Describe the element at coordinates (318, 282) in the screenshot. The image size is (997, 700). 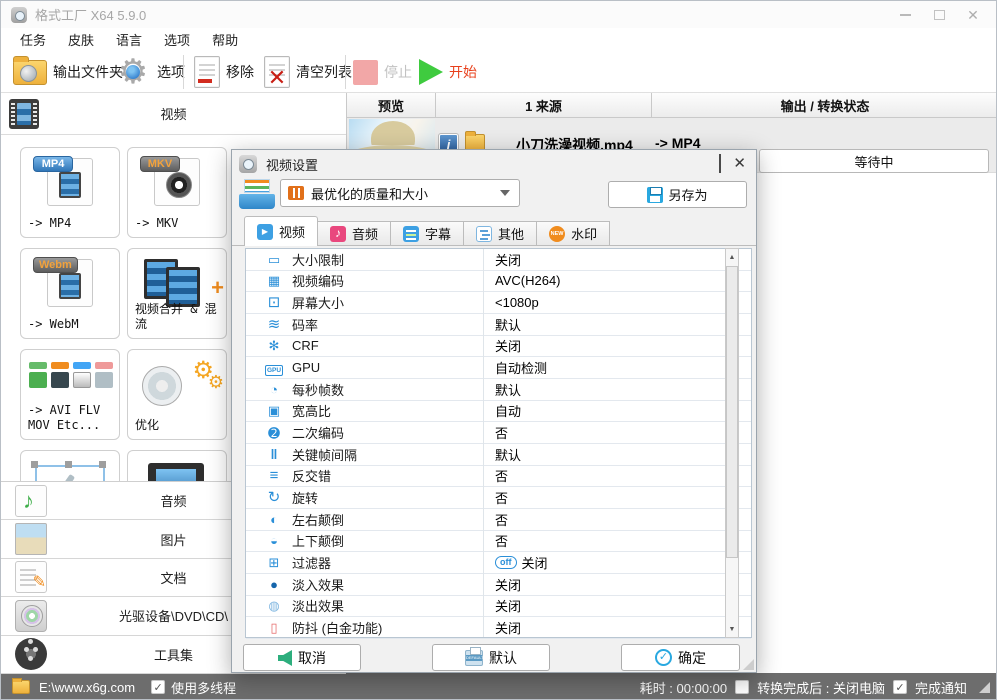
I see `setting-label: 视频编码` at that location.